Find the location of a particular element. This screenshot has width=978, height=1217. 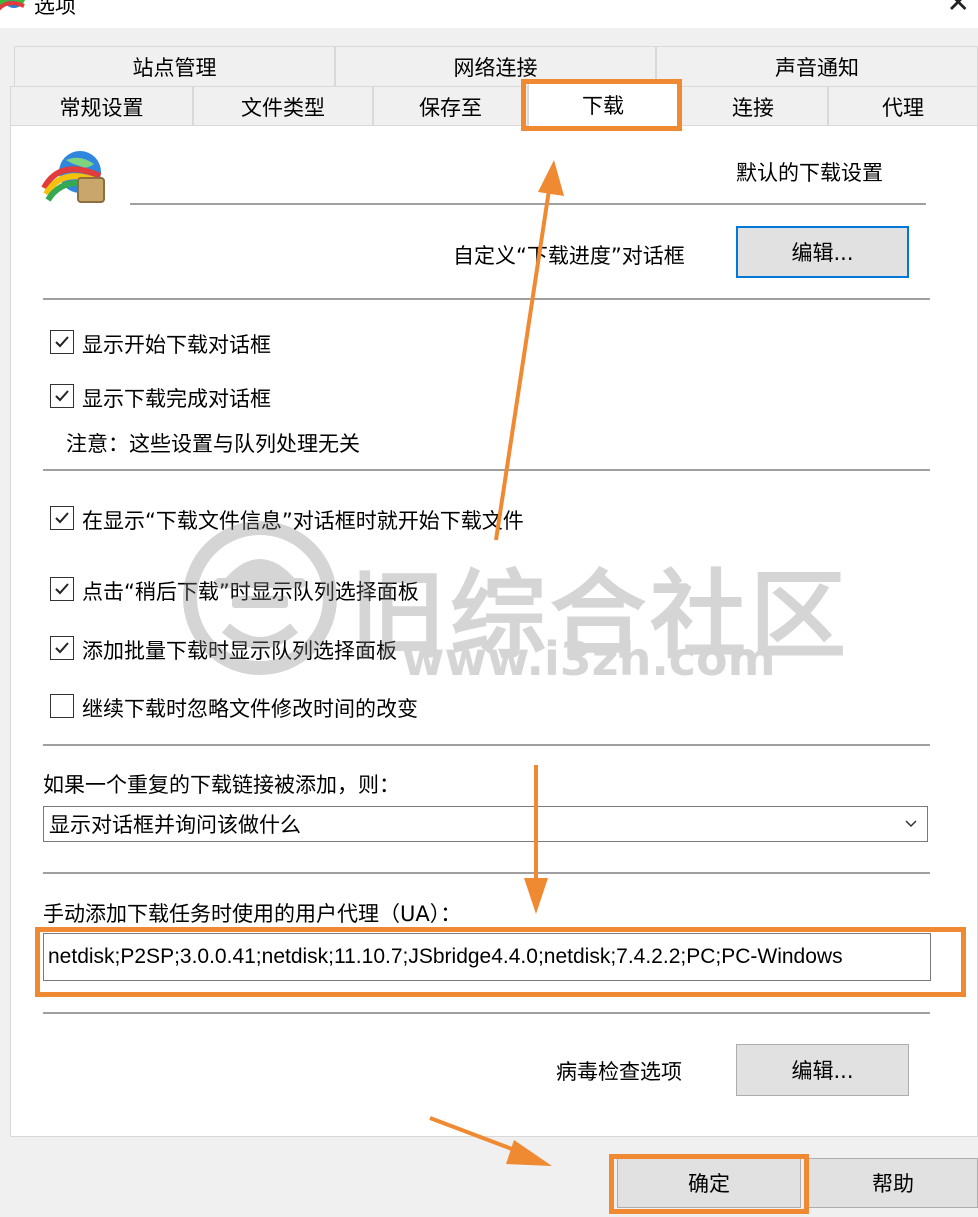

section-title: 默认的下载设置 is located at coordinates (809, 173).